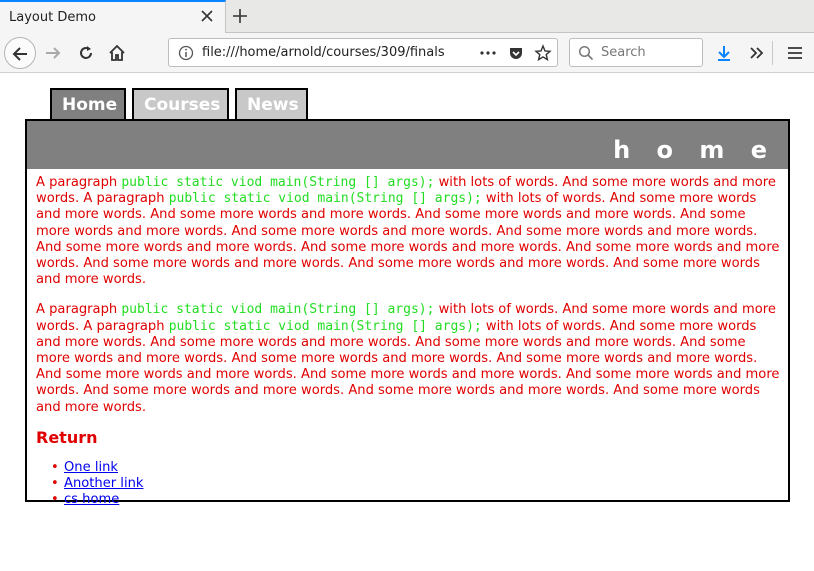 This screenshot has height=571, width=814. I want to click on close-icon, so click(207, 16).